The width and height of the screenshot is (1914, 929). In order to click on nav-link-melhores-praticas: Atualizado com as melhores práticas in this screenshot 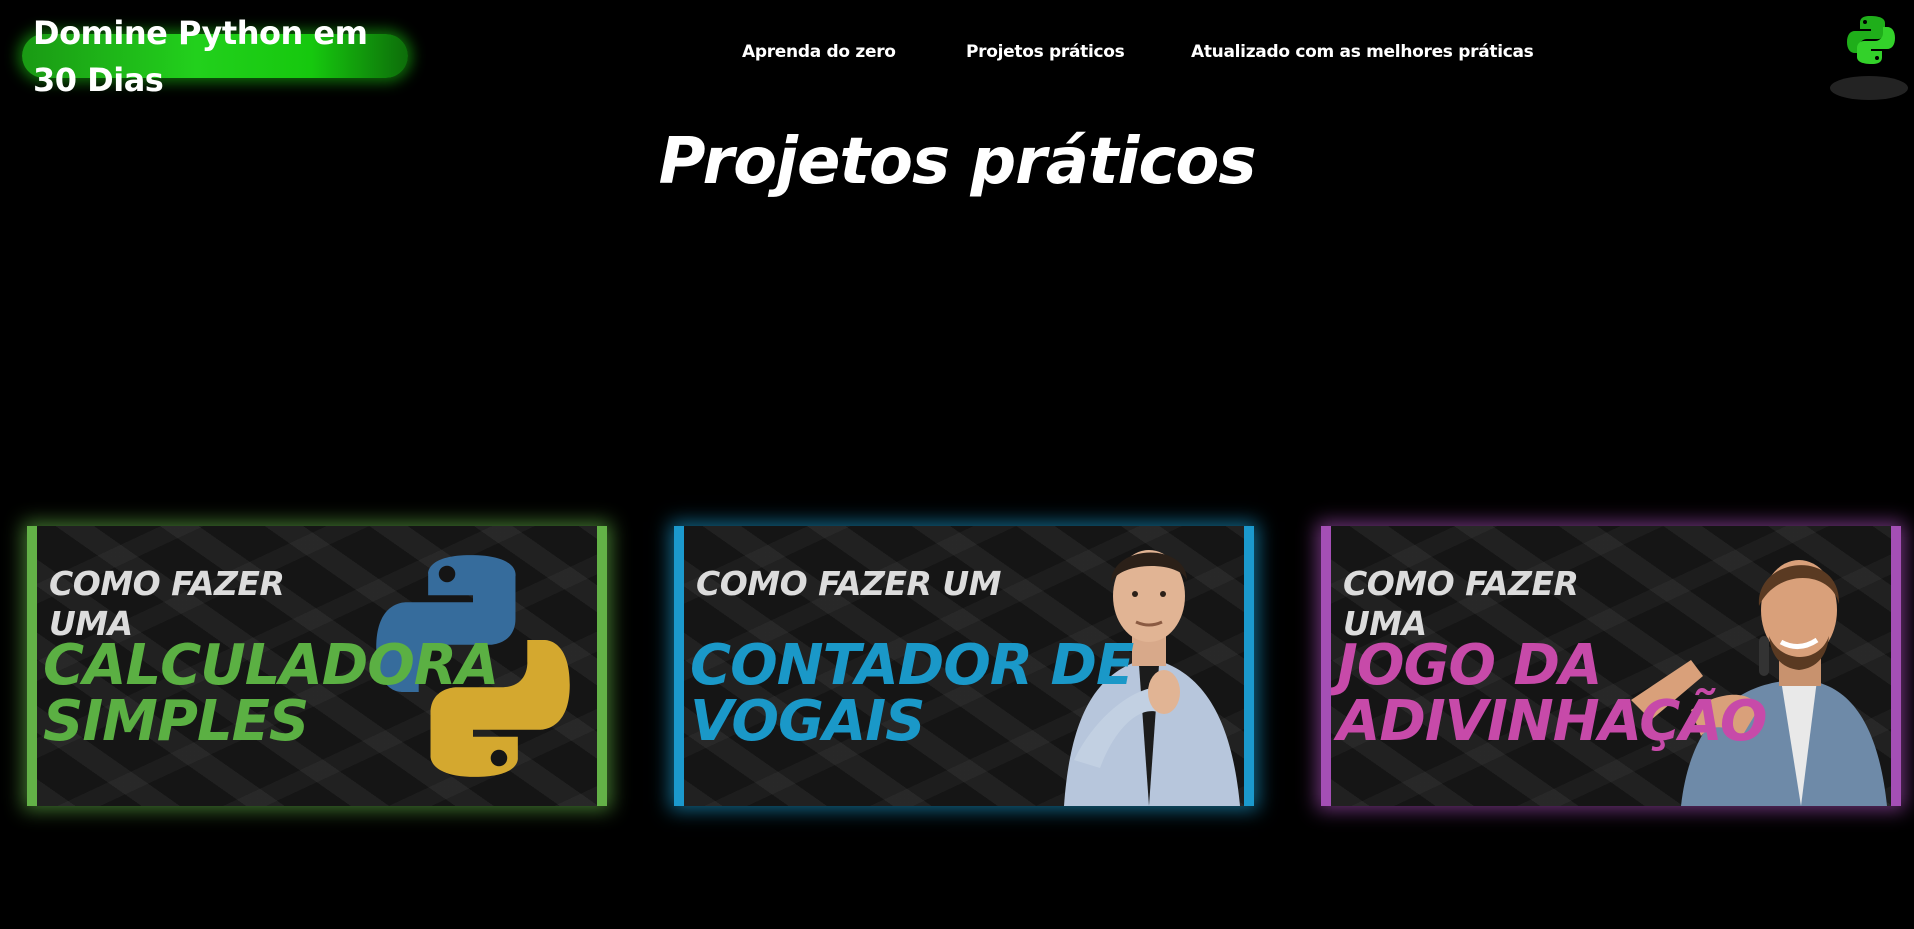, I will do `click(1362, 52)`.